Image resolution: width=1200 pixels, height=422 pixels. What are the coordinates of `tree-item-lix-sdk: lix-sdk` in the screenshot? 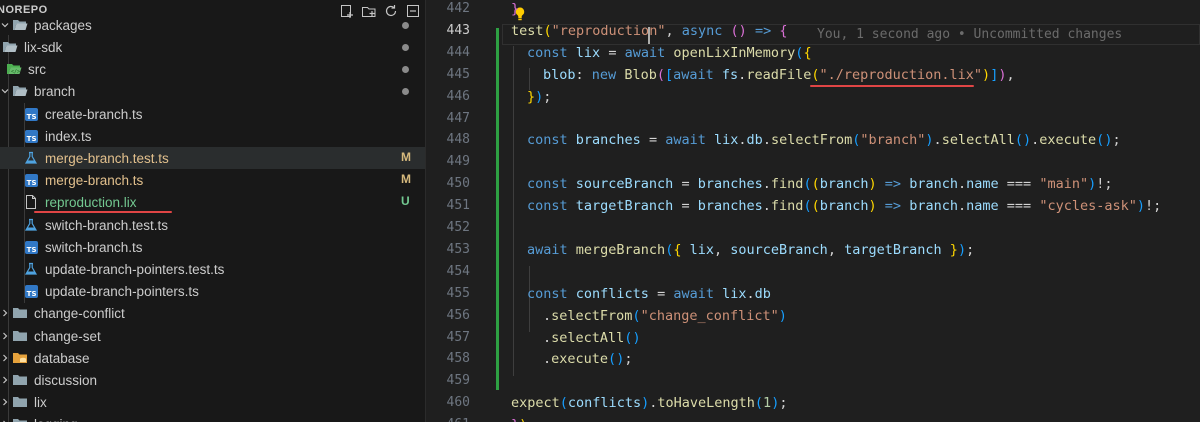 It's located at (212, 47).